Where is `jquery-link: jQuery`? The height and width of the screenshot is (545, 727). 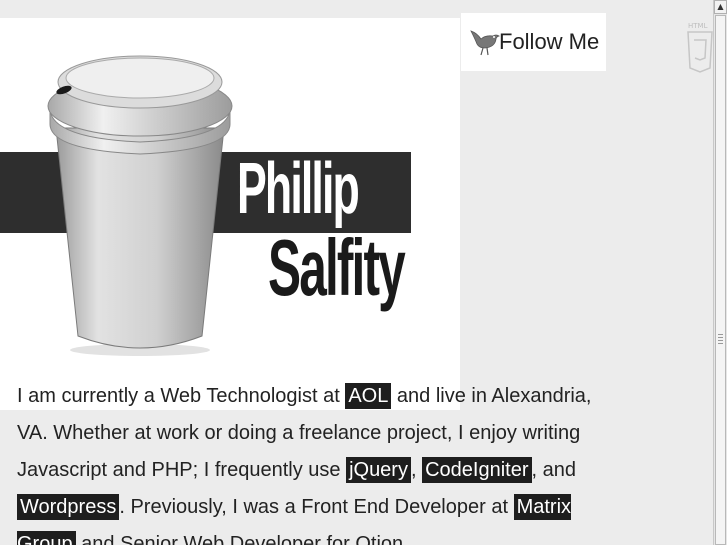
jquery-link: jQuery is located at coordinates (378, 470).